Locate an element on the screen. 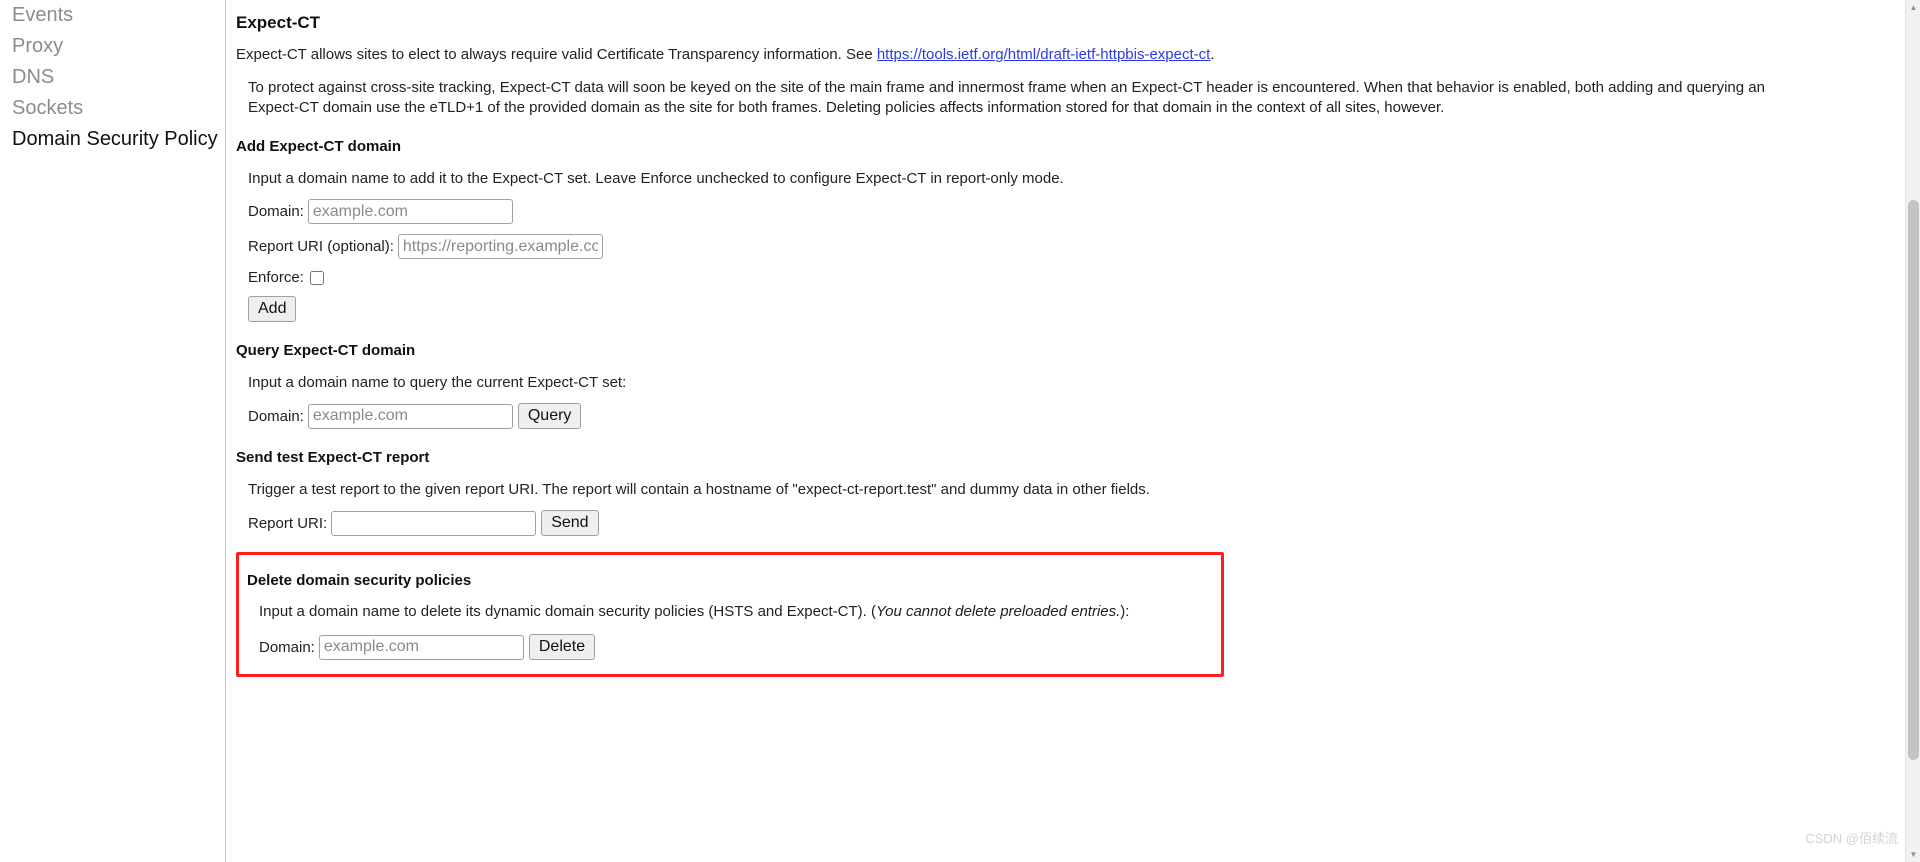  send-button: Send is located at coordinates (570, 523).